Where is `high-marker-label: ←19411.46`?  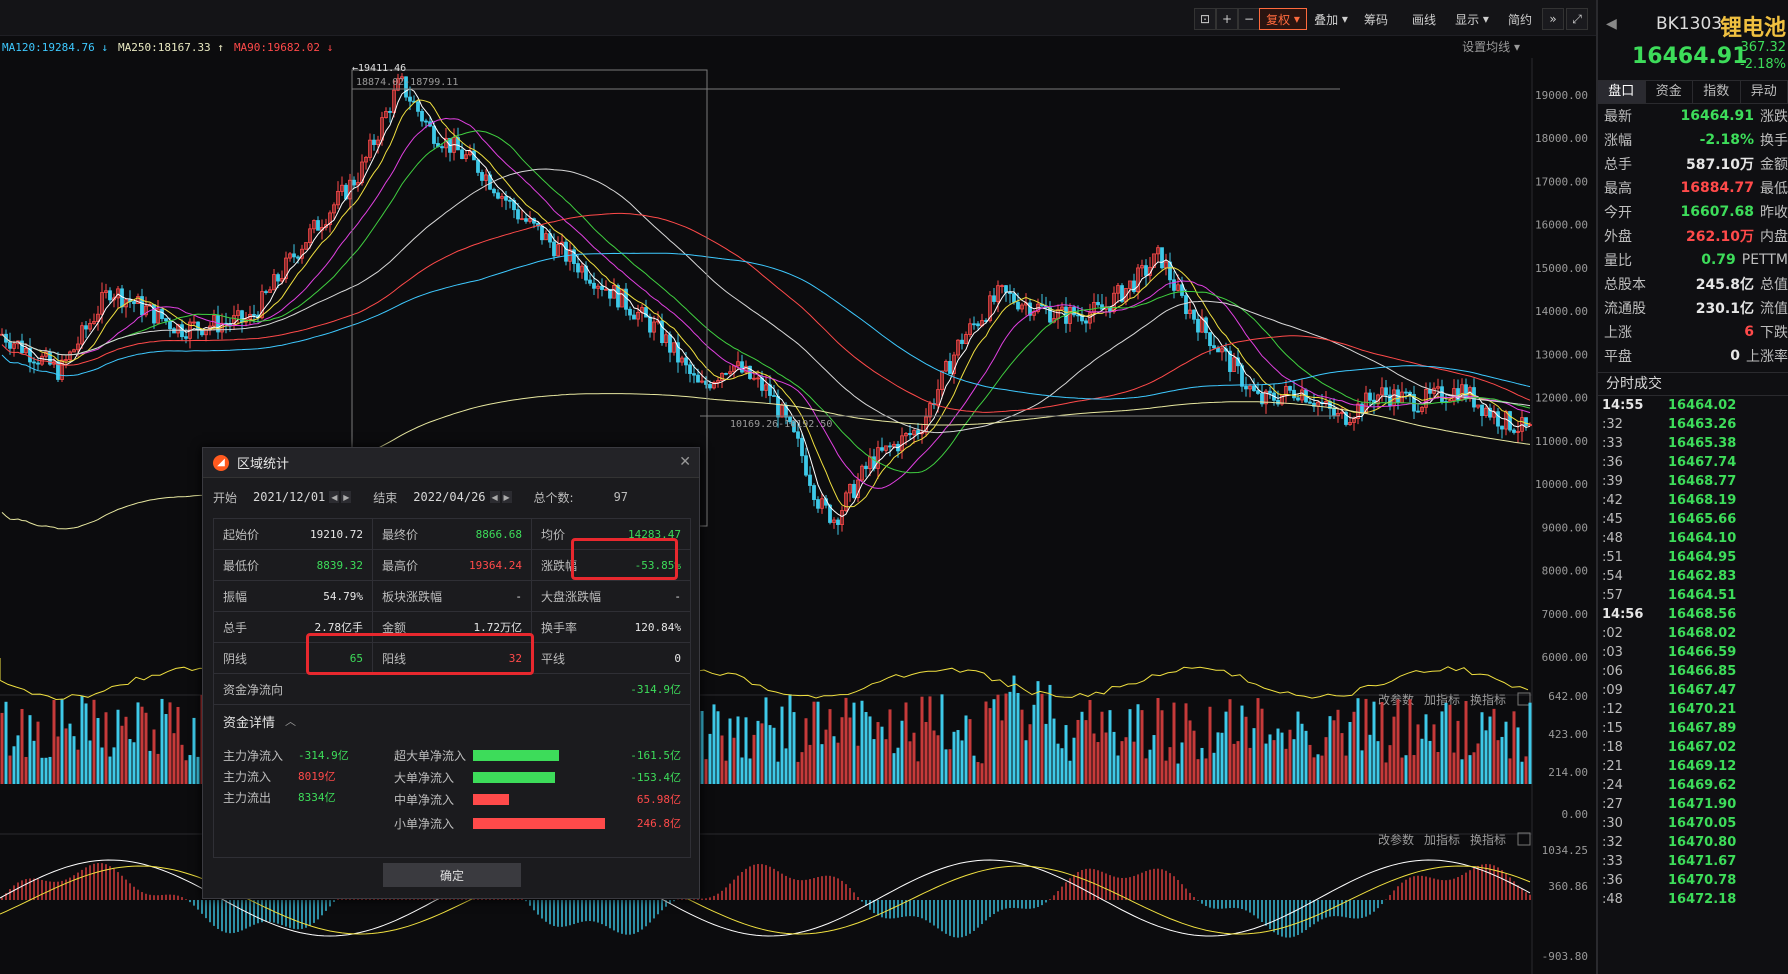
high-marker-label: ←19411.46 is located at coordinates (379, 68).